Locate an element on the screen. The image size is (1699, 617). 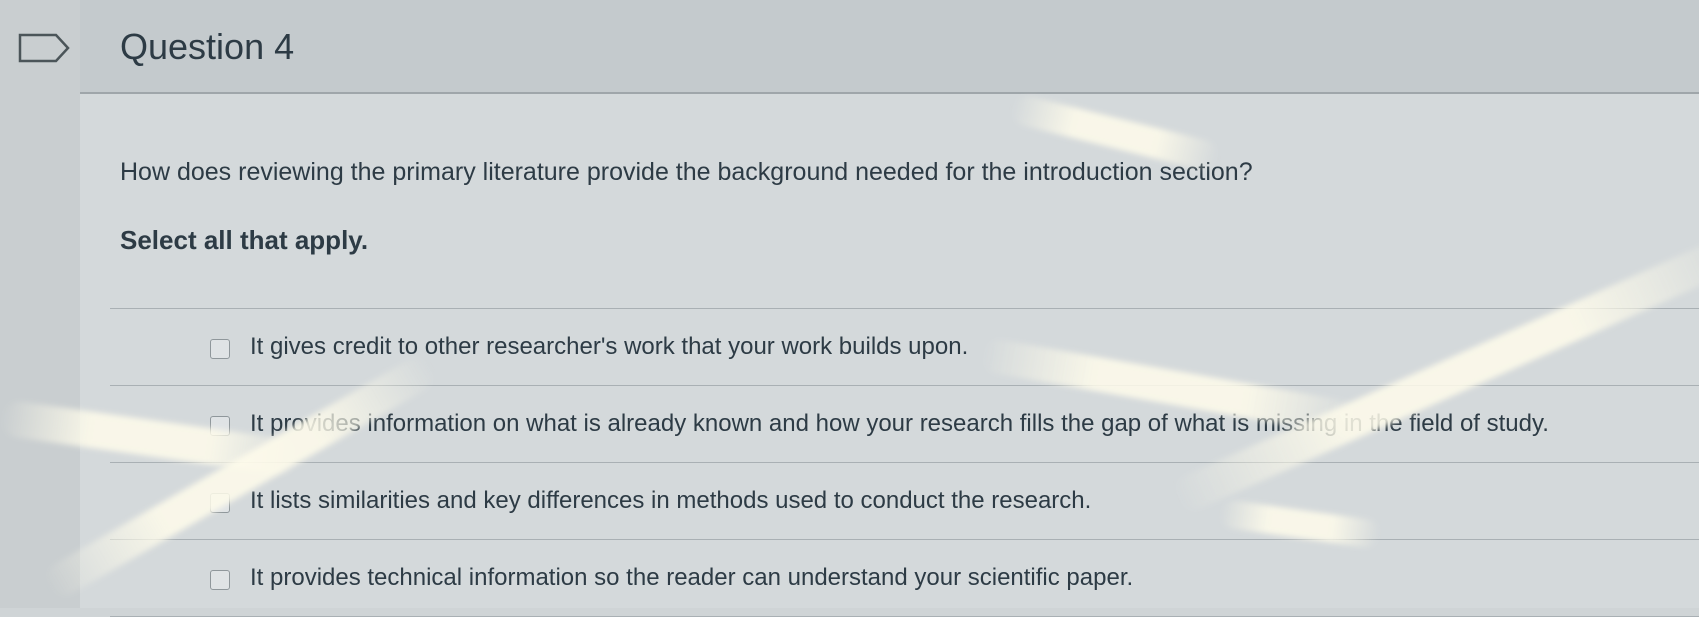
flag-question-icon is located at coordinates (44, 48).